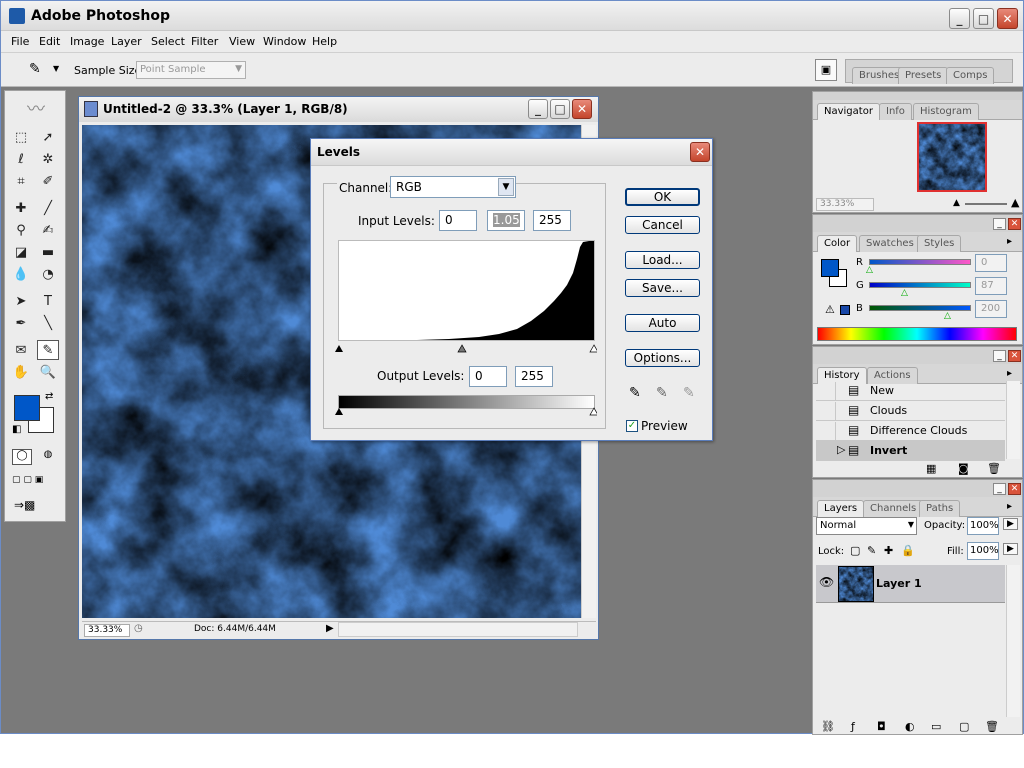 Image resolution: width=1024 pixels, height=768 pixels. What do you see at coordinates (991, 263) in the screenshot?
I see `r-field: 0` at bounding box center [991, 263].